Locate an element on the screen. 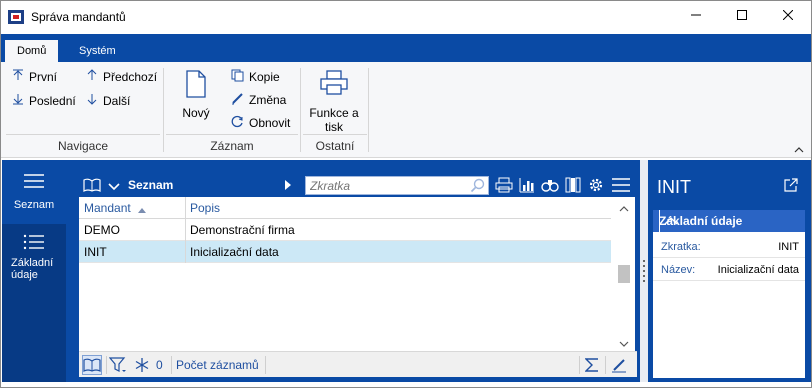 The height and width of the screenshot is (388, 812). previous-label: Předchozí is located at coordinates (130, 76).